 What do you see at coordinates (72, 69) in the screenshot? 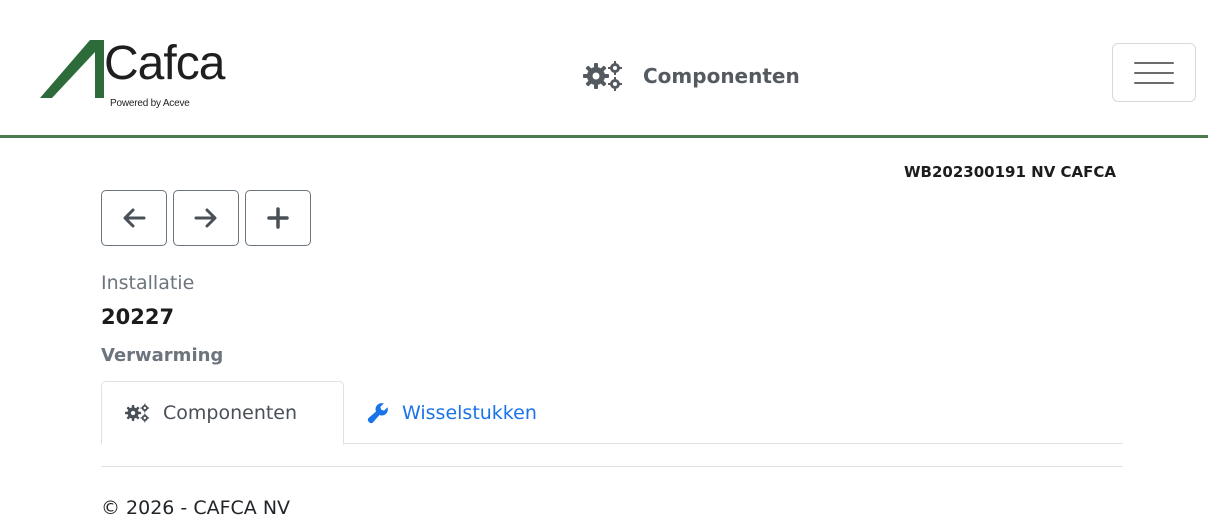
I see `logo-mark-icon` at bounding box center [72, 69].